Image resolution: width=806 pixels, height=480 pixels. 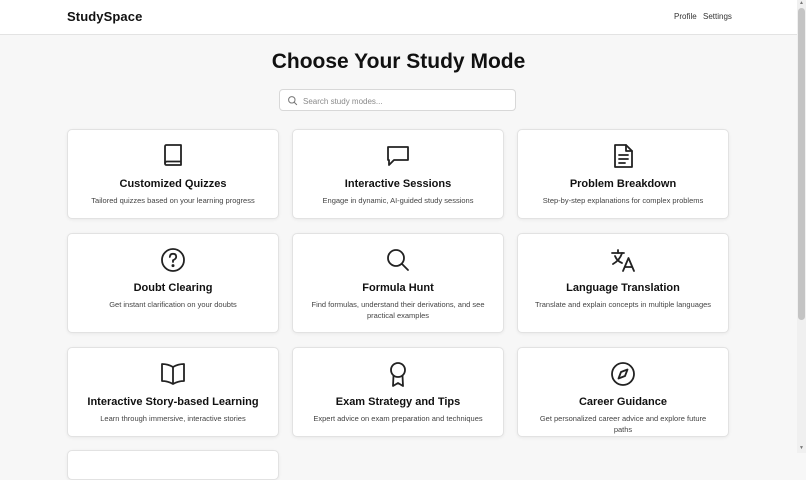 What do you see at coordinates (173, 402) in the screenshot?
I see `card-title: Interactive Story-based Learning` at bounding box center [173, 402].